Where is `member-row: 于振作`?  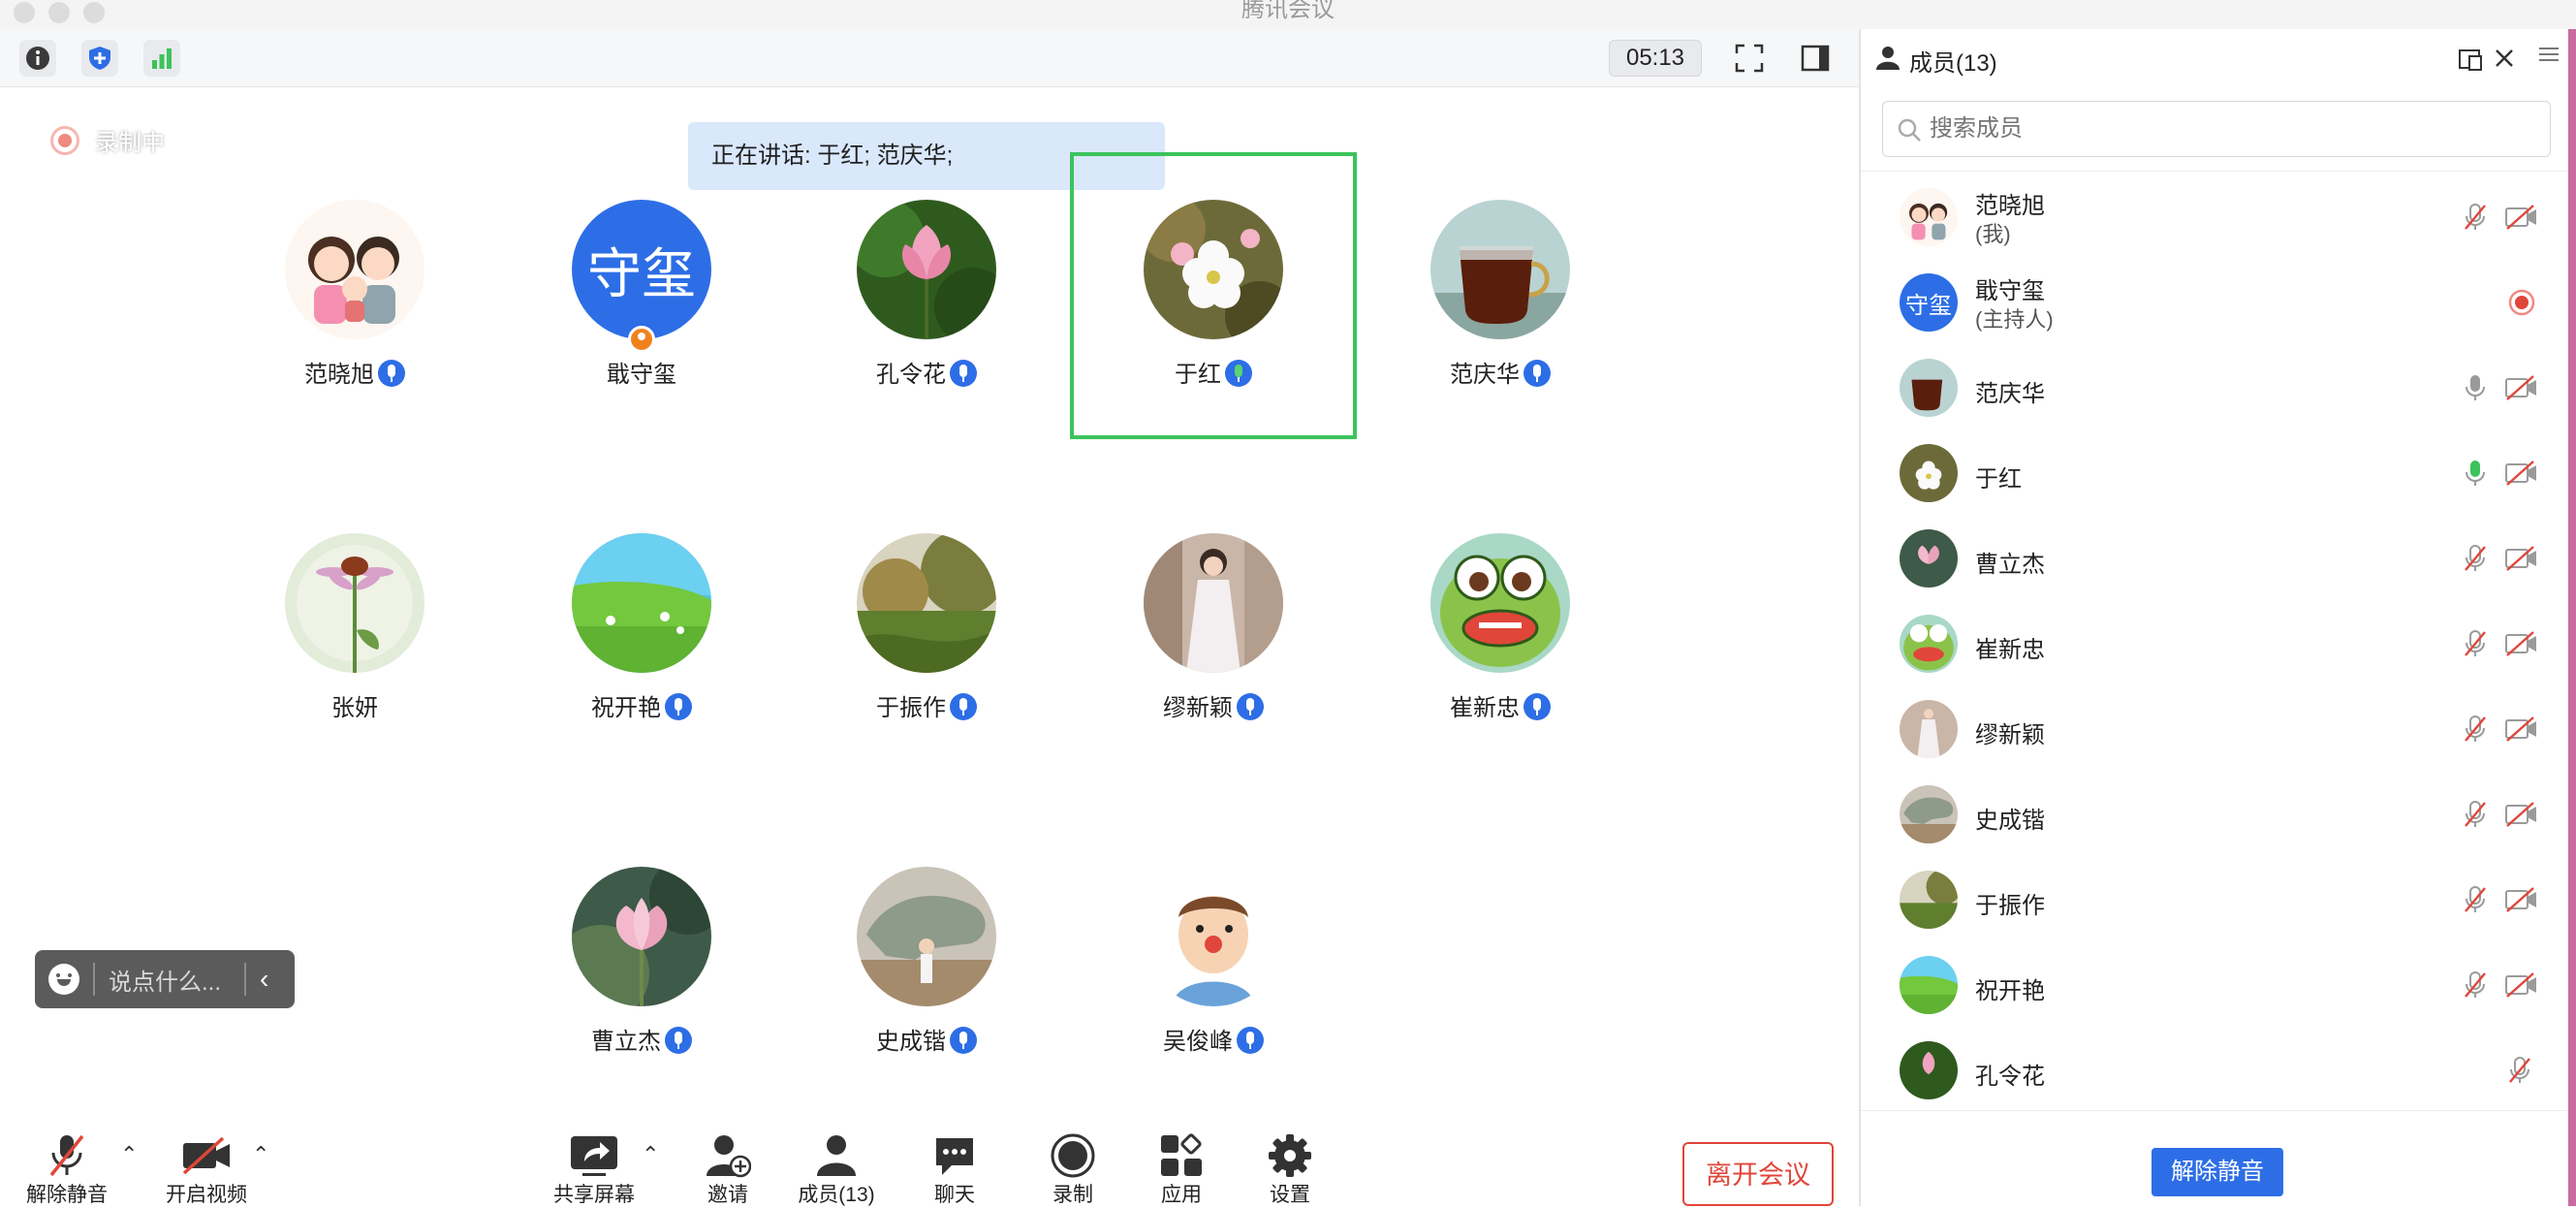
member-row: 于振作 is located at coordinates (2214, 899).